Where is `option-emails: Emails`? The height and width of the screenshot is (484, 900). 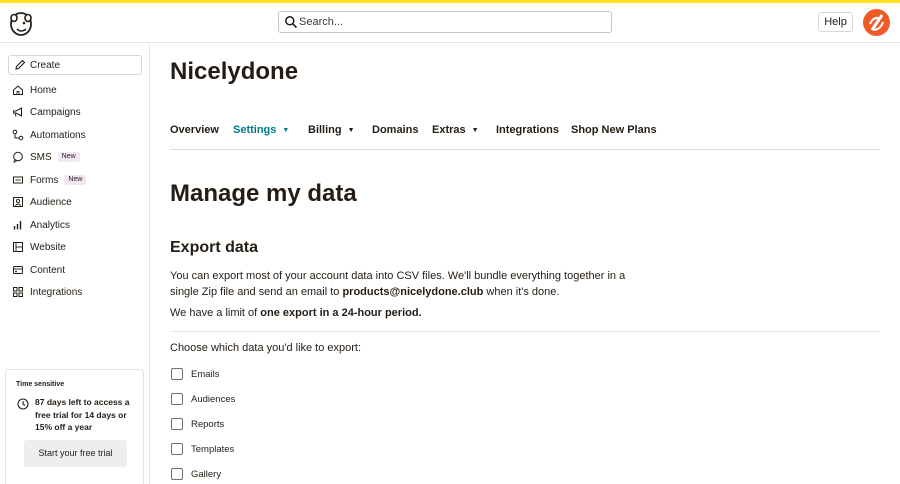
option-emails: Emails is located at coordinates (195, 374).